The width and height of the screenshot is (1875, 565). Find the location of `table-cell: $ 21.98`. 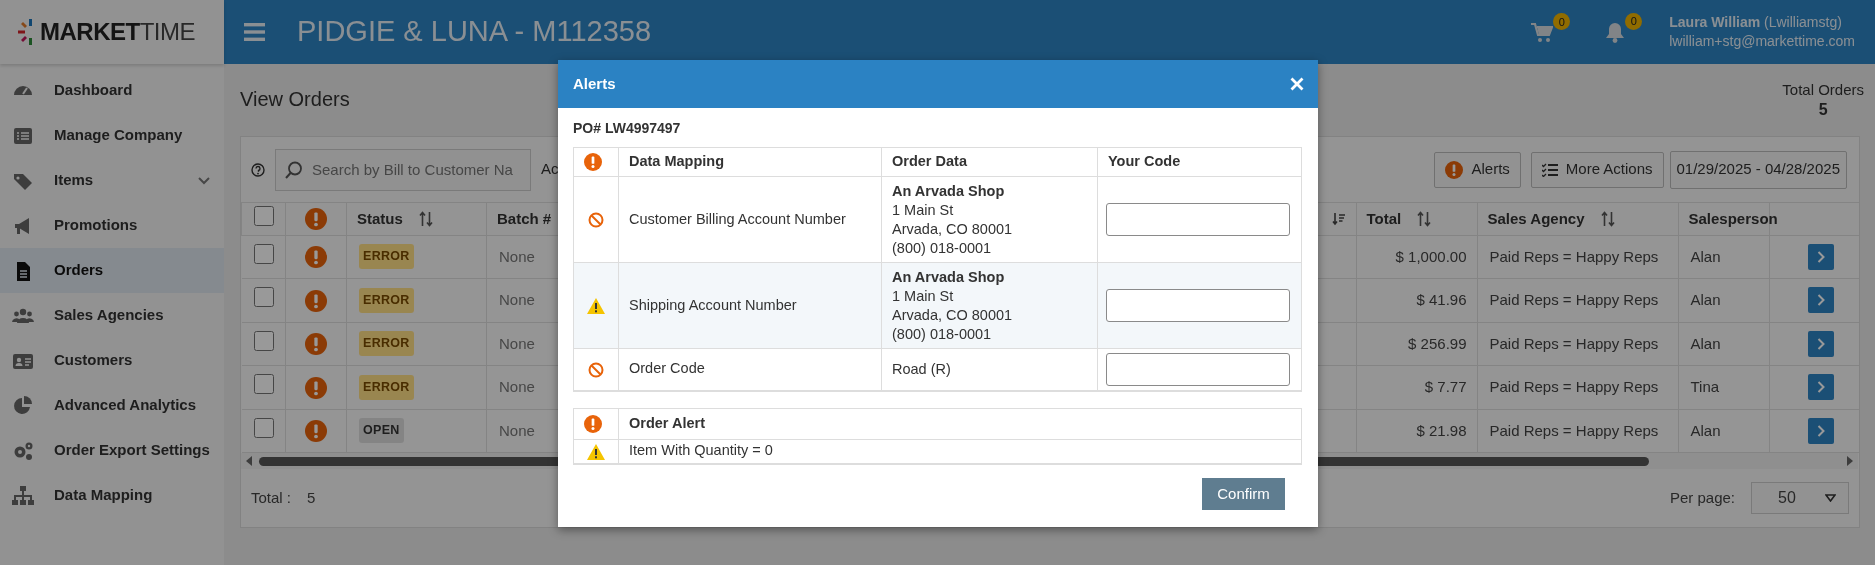

table-cell: $ 21.98 is located at coordinates (1441, 430).